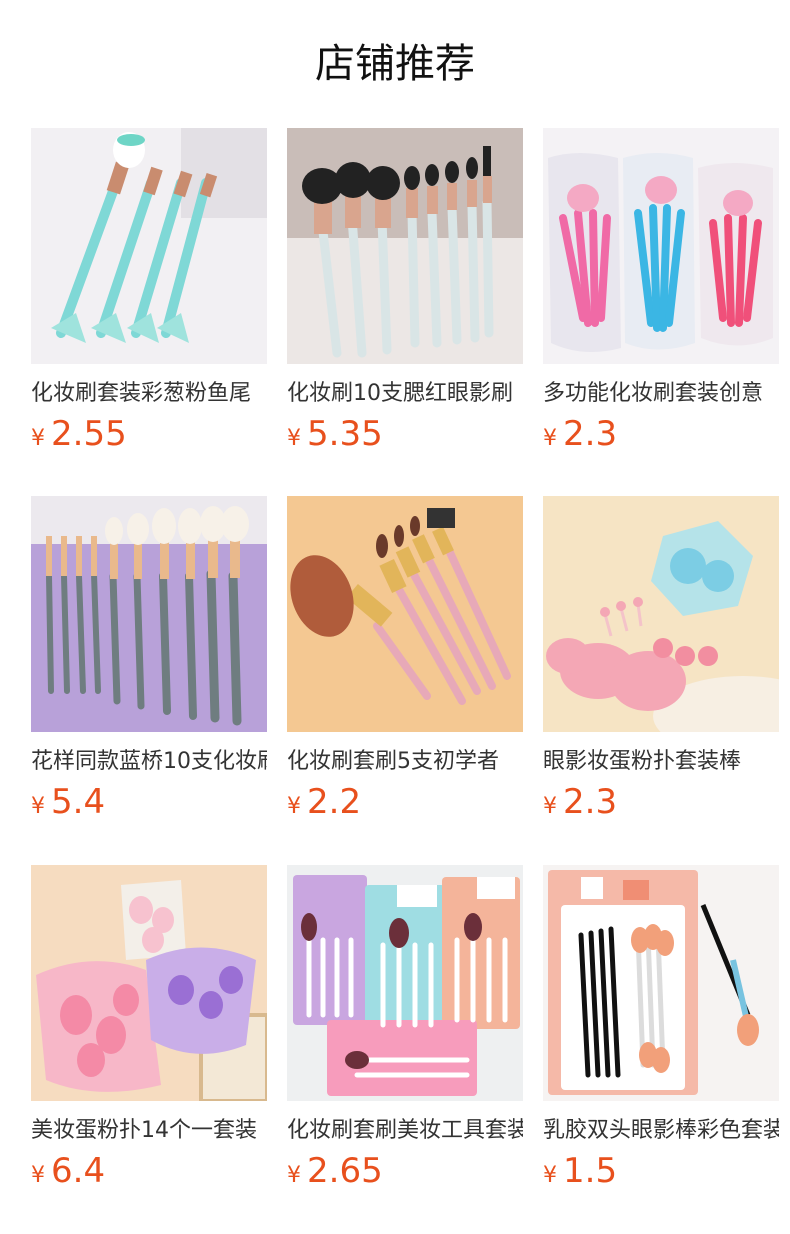 The height and width of the screenshot is (1234, 790). What do you see at coordinates (405, 1131) in the screenshot?
I see `product-name: 化妆刷套刷美妆工具套装` at bounding box center [405, 1131].